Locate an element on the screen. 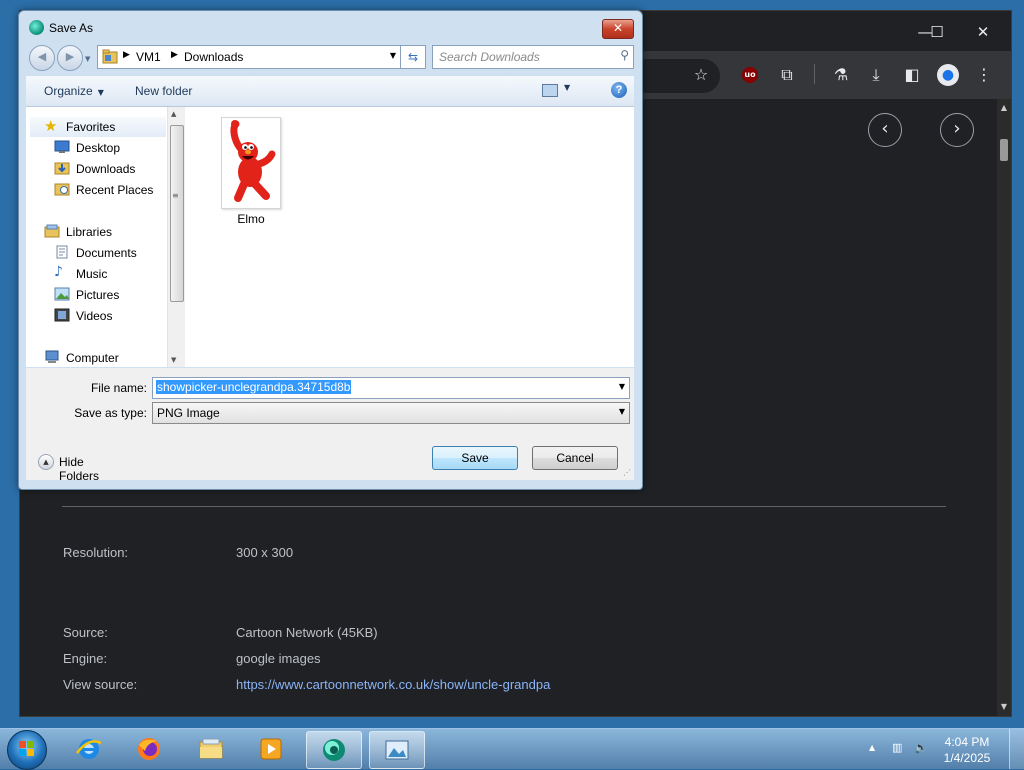 The image size is (1024, 770). cancel-button: Cancel is located at coordinates (575, 458).